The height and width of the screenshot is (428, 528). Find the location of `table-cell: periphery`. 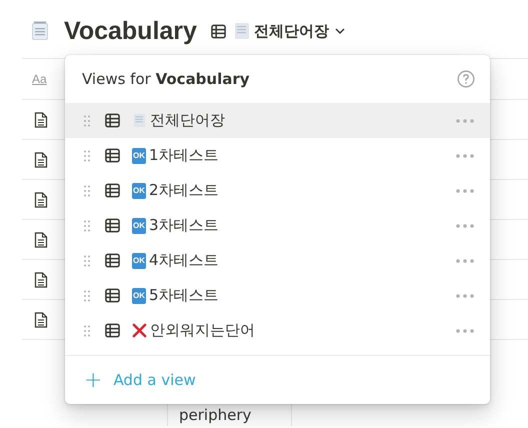

table-cell: periphery is located at coordinates (215, 415).